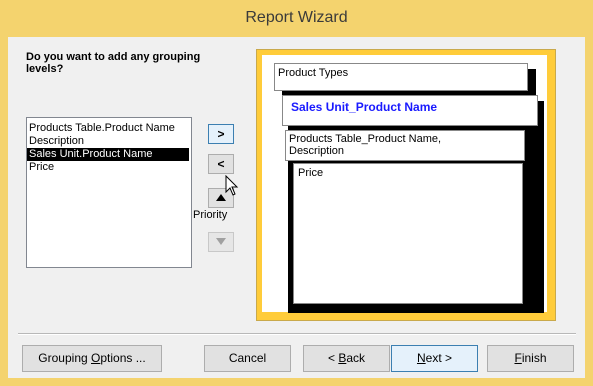  Describe the element at coordinates (401, 77) in the screenshot. I see `preview-group-header: Product Types` at that location.